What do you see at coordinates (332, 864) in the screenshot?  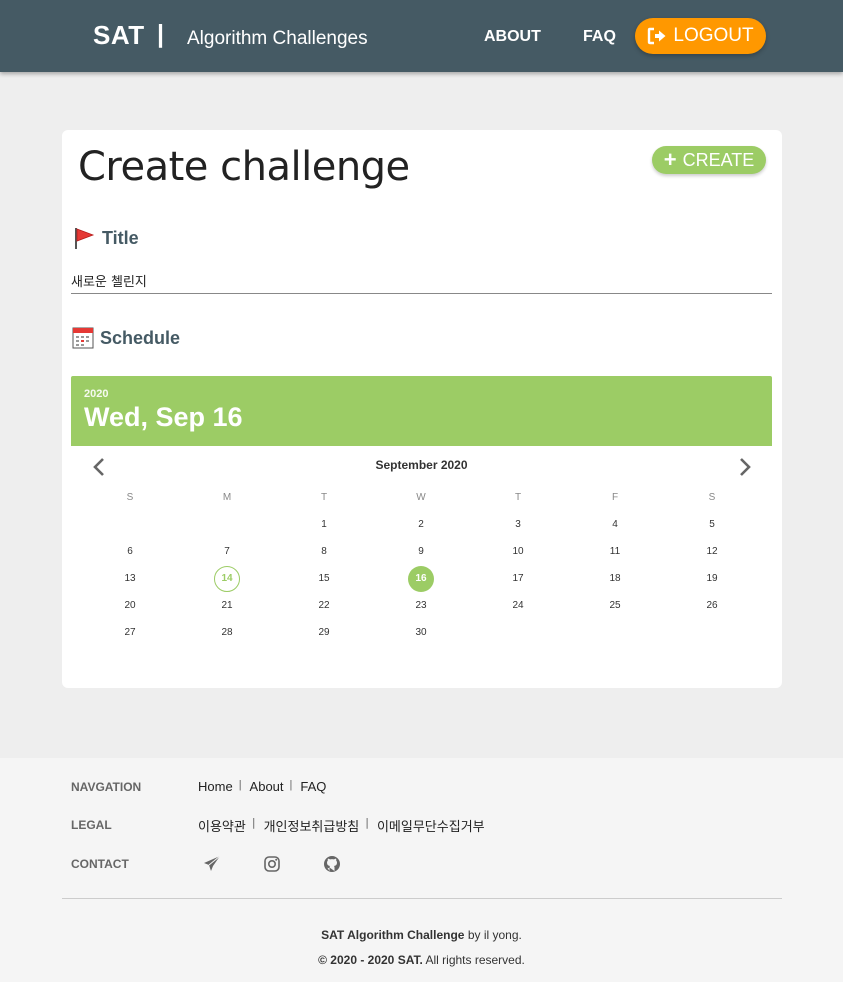 I see `github-icon` at bounding box center [332, 864].